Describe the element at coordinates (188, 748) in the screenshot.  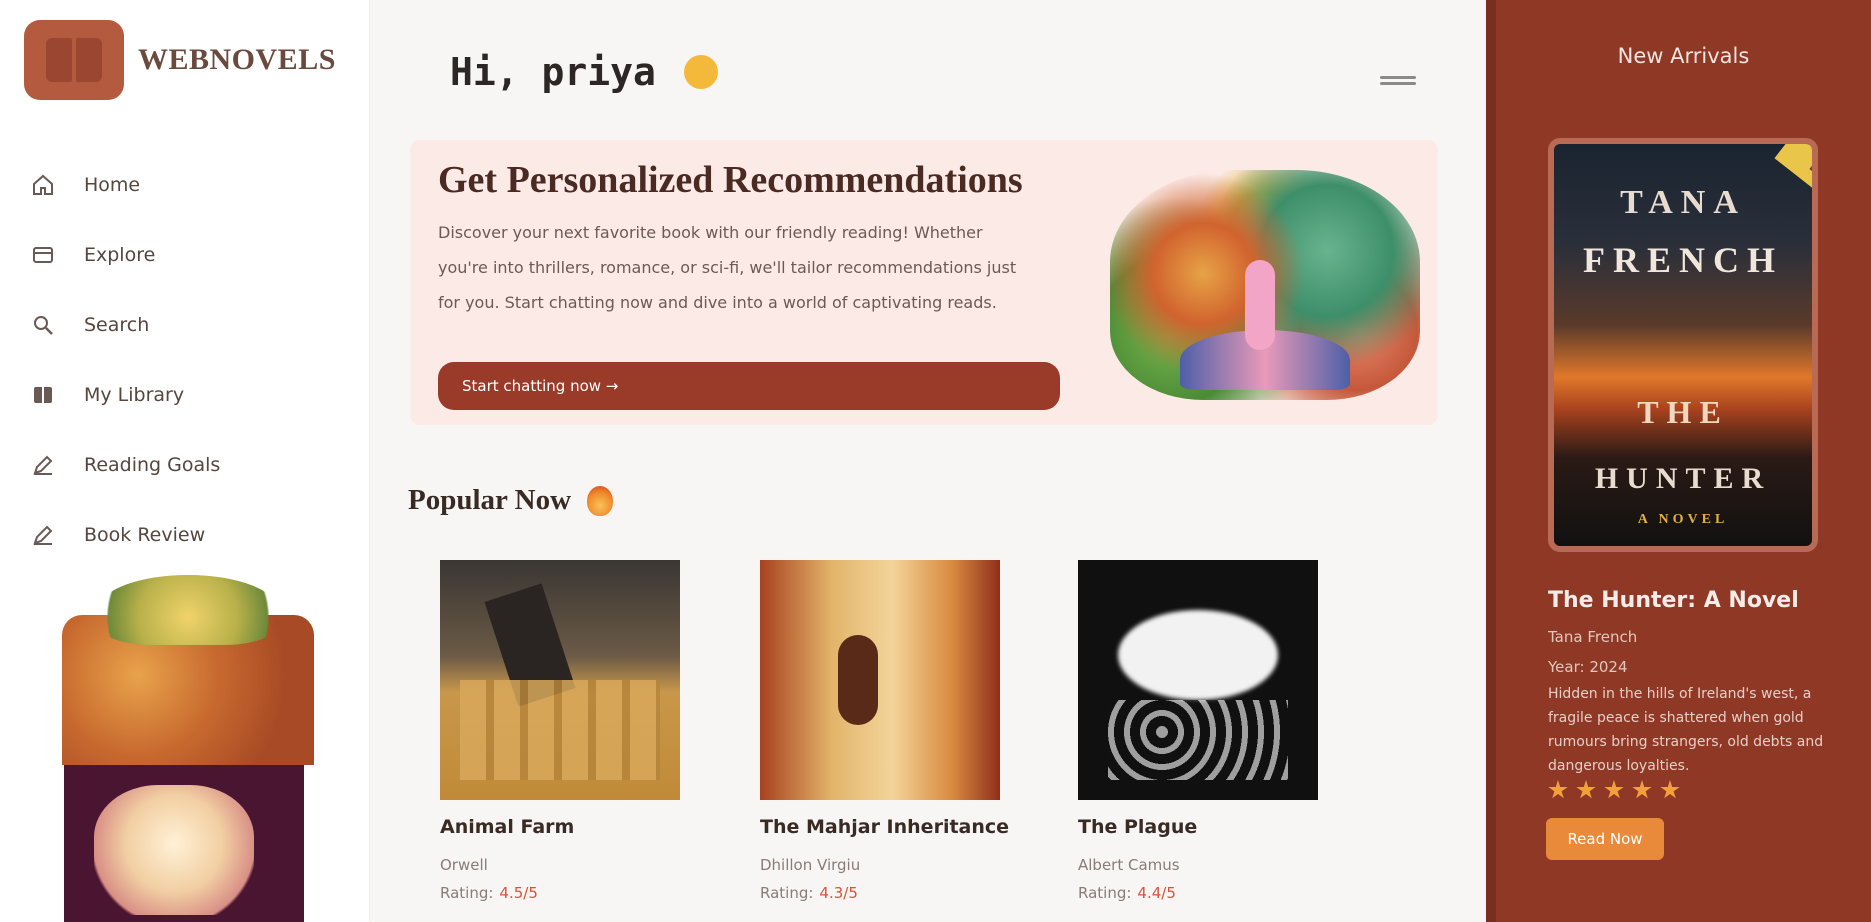
I see `sidebar-illustration` at that location.